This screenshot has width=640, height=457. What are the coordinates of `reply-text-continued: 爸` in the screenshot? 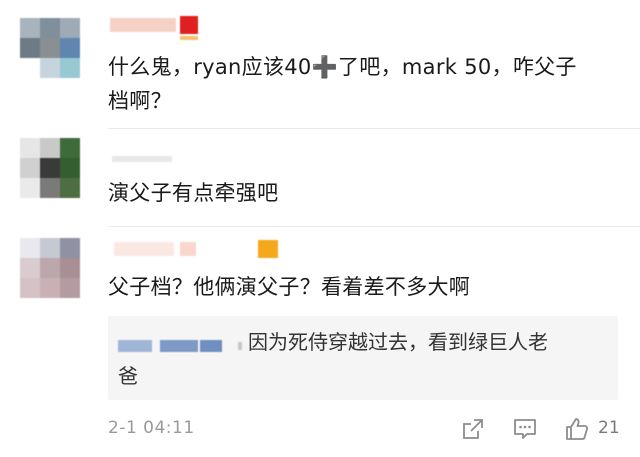 It's located at (128, 376).